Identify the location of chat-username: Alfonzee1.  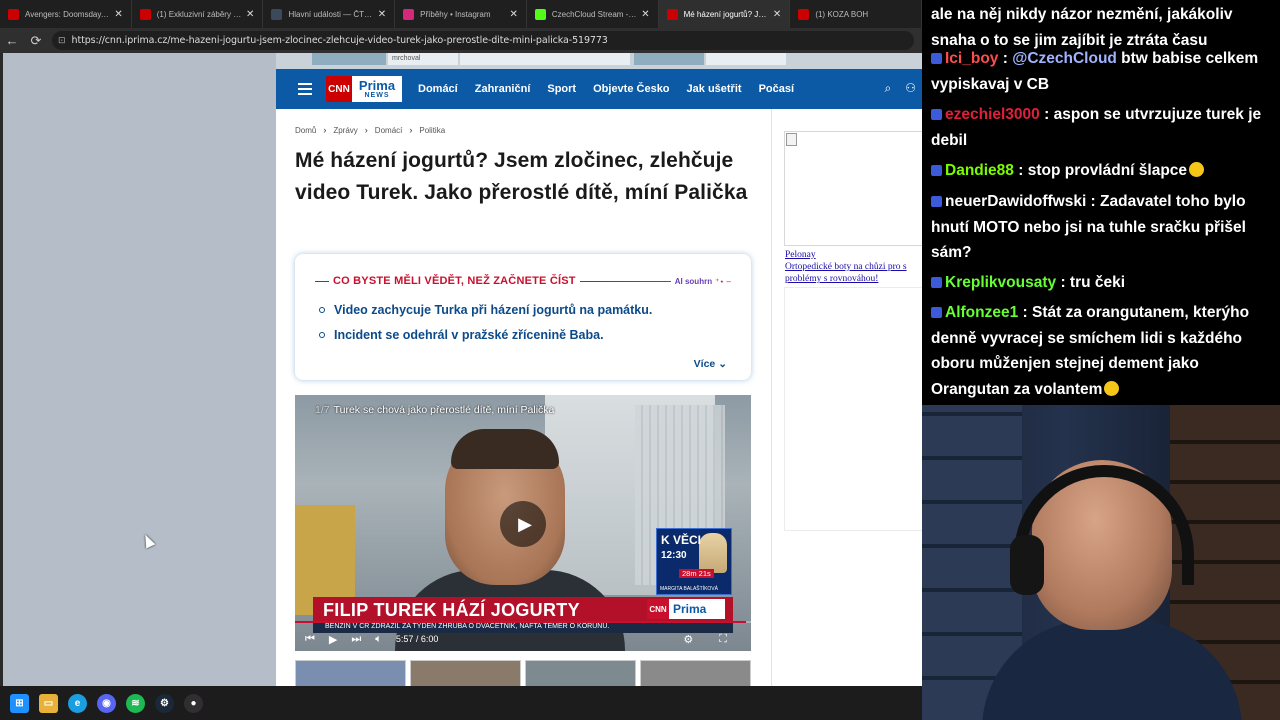
(981, 312).